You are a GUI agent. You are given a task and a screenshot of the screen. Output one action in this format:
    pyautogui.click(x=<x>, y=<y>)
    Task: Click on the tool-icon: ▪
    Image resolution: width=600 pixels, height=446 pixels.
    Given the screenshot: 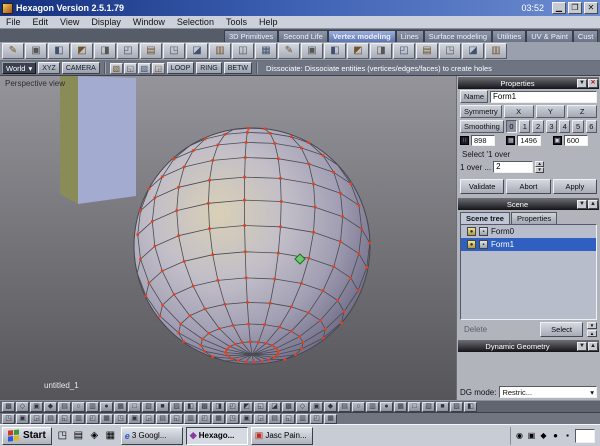 What is the action you would take?
    pyautogui.click(x=567, y=435)
    